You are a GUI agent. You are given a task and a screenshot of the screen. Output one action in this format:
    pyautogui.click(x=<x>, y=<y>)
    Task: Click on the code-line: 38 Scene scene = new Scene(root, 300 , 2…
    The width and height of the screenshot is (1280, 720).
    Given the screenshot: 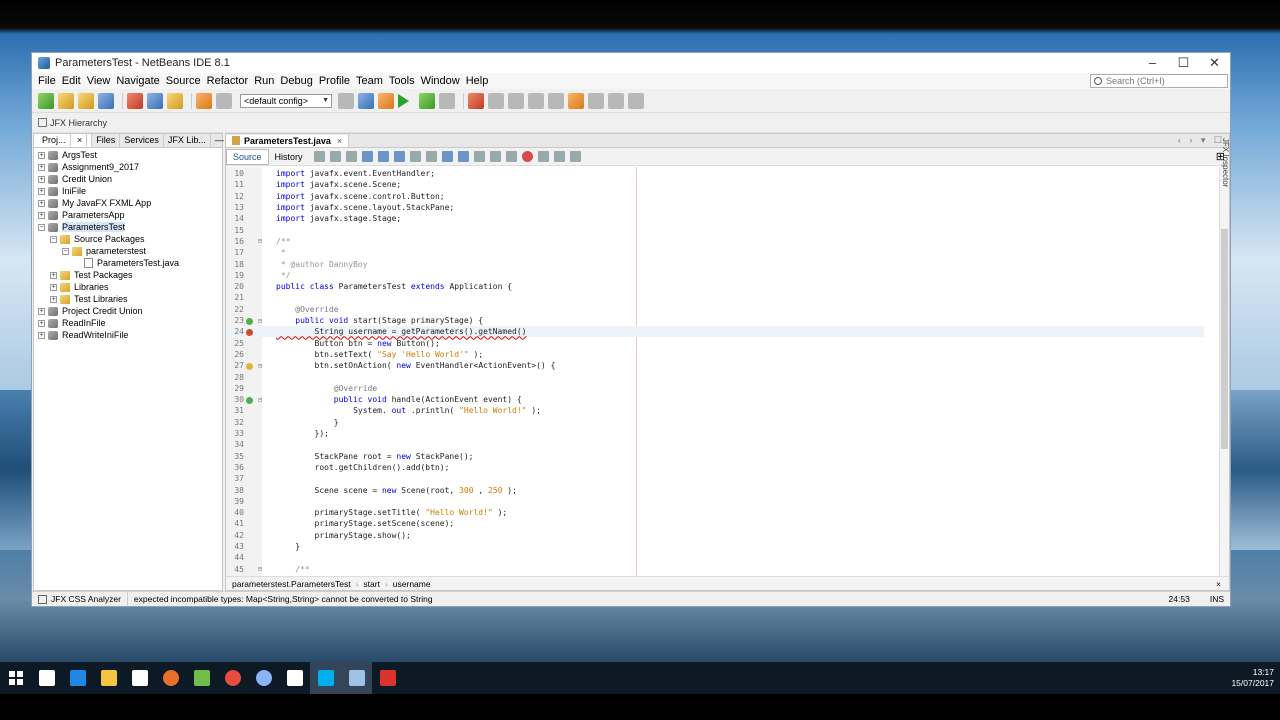 What is the action you would take?
    pyautogui.click(x=715, y=489)
    